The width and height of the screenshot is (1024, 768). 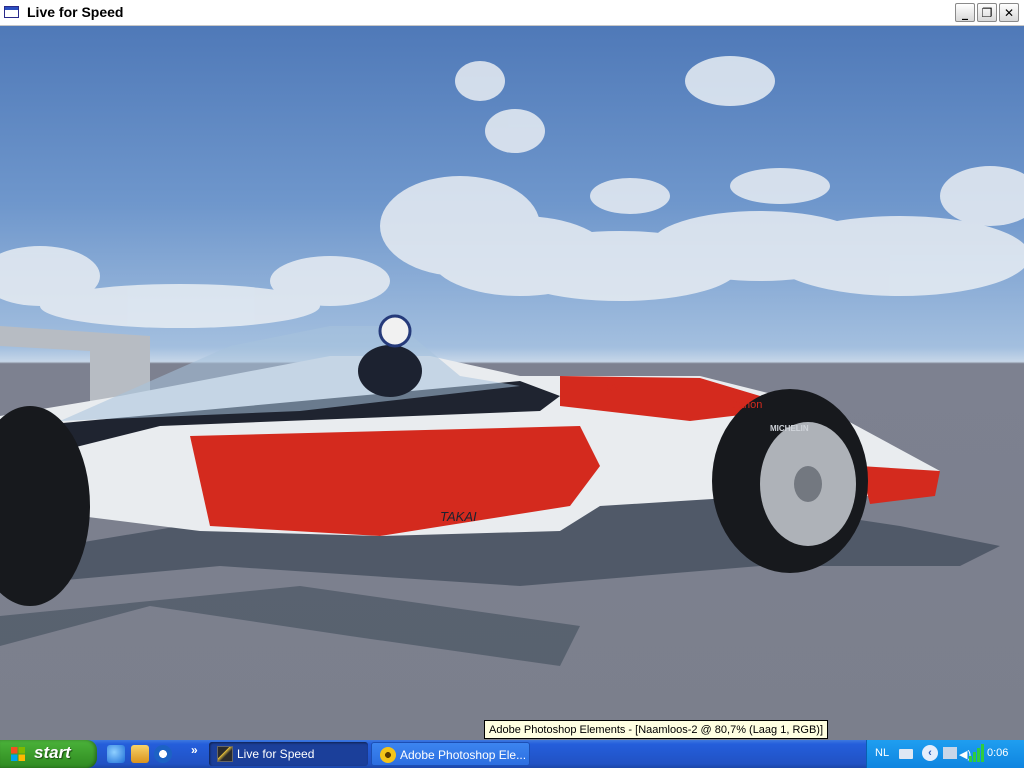 What do you see at coordinates (930, 753) in the screenshot?
I see `show-hidden-icons-button: ‹` at bounding box center [930, 753].